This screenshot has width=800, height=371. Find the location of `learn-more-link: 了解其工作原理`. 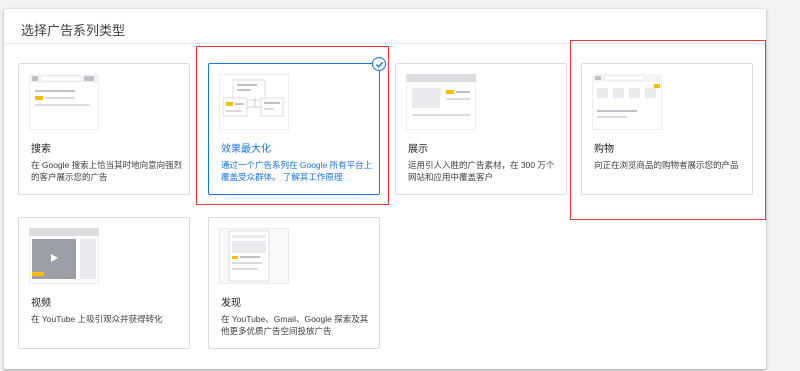

learn-more-link: 了解其工作原理 is located at coordinates (313, 177).